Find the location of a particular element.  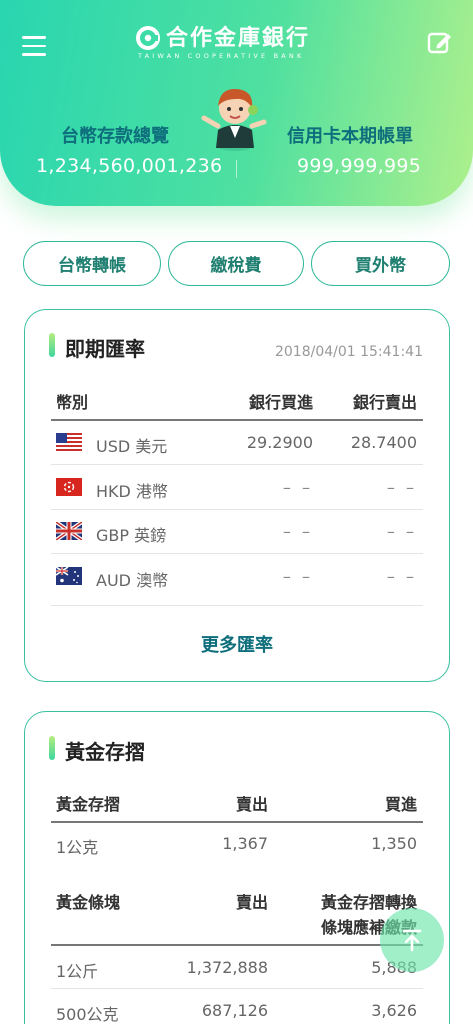

bank-logo: 合作金庫銀行 TAIWAN COOPERATIVE BANK is located at coordinates (236, 44).